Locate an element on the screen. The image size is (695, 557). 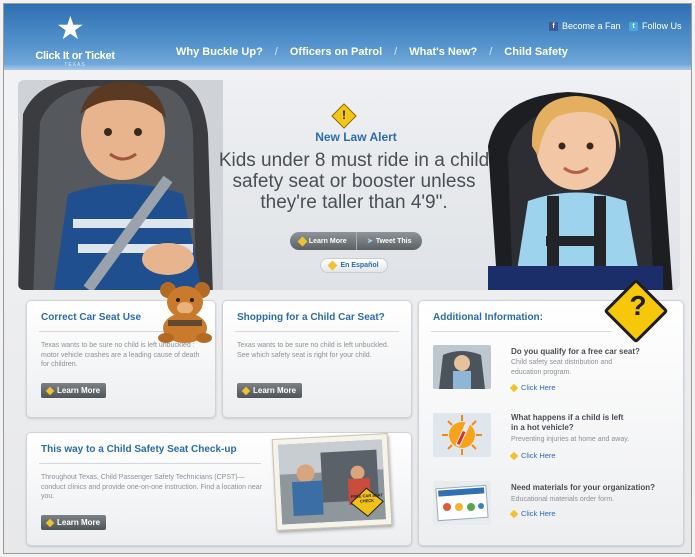
exclamation-icon: ! is located at coordinates (344, 115).